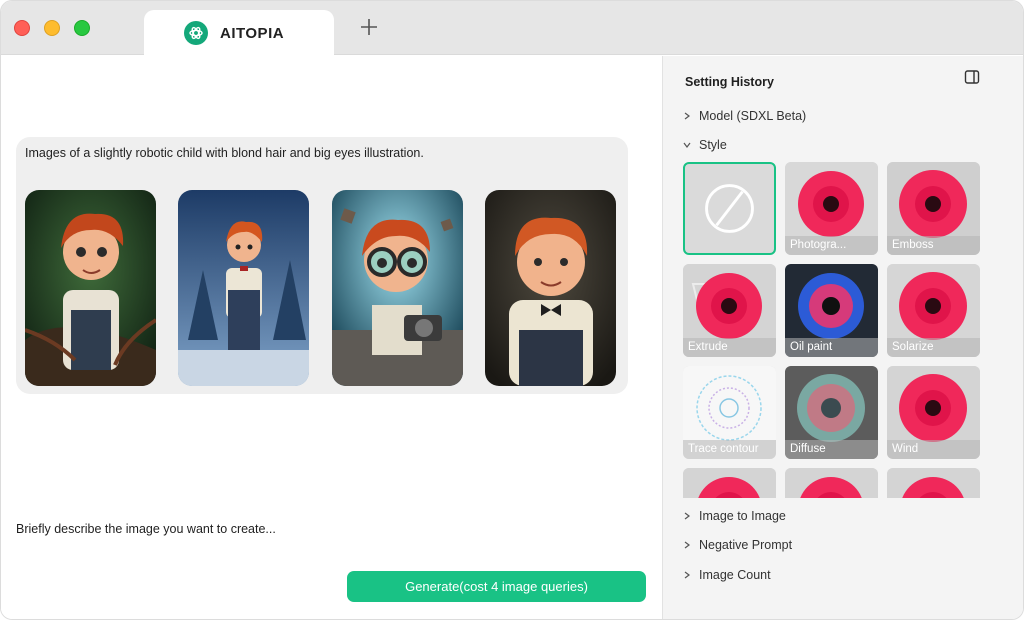  Describe the element at coordinates (753, 116) in the screenshot. I see `section-model-label: Model (SDXL Beta)` at that location.